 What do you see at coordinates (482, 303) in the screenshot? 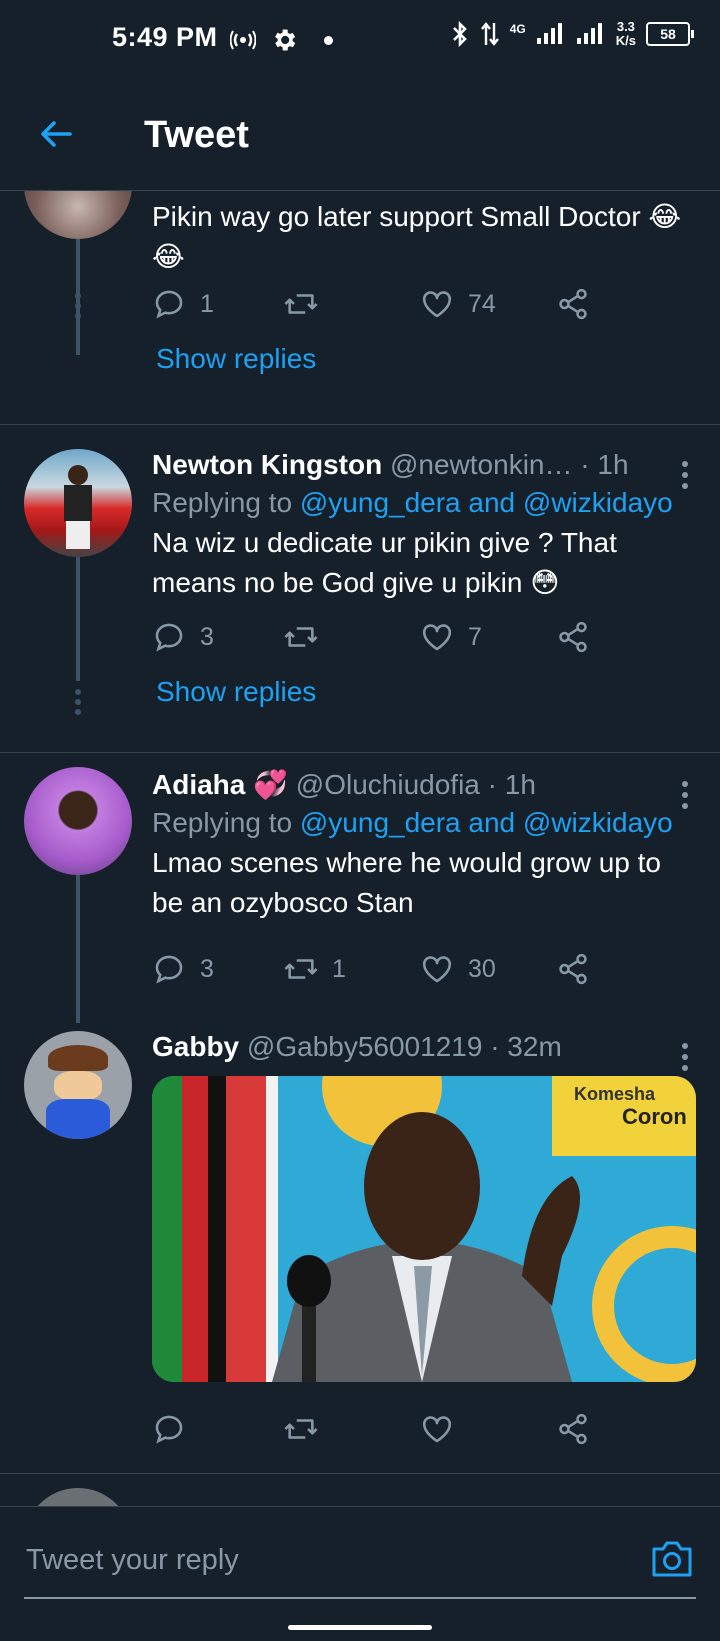
I see `like-count: 74` at bounding box center [482, 303].